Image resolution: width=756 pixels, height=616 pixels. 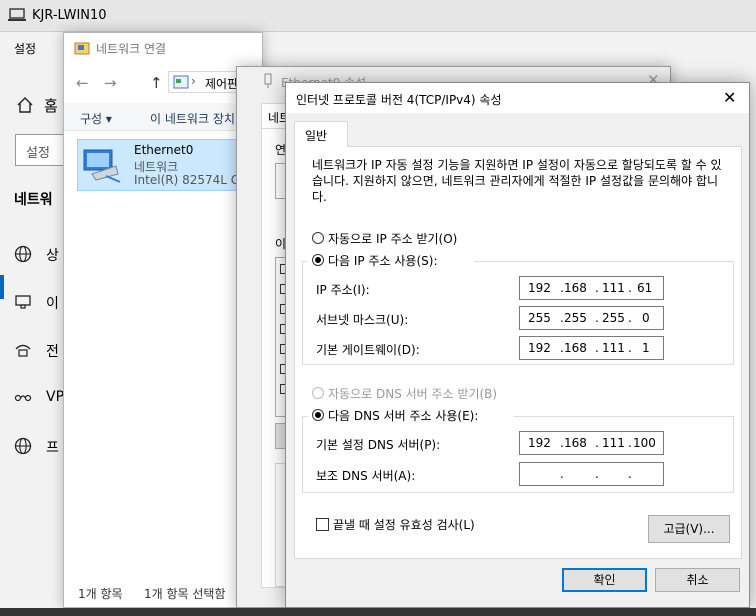 What do you see at coordinates (181, 82) in the screenshot?
I see `control-panel-icon` at bounding box center [181, 82].